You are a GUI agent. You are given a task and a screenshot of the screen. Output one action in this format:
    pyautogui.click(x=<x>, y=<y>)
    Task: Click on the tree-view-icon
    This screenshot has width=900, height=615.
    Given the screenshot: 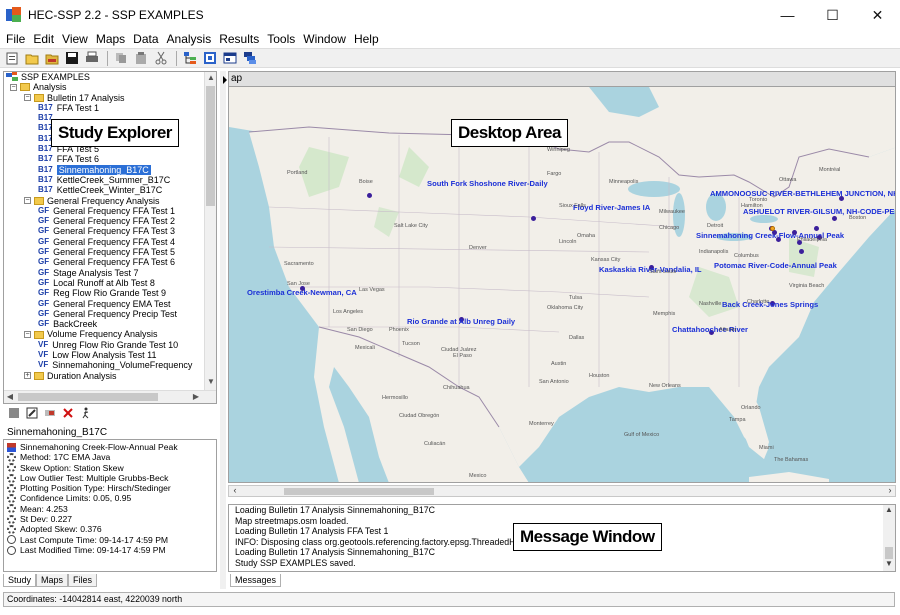 What is the action you would take?
    pyautogui.click(x=190, y=58)
    